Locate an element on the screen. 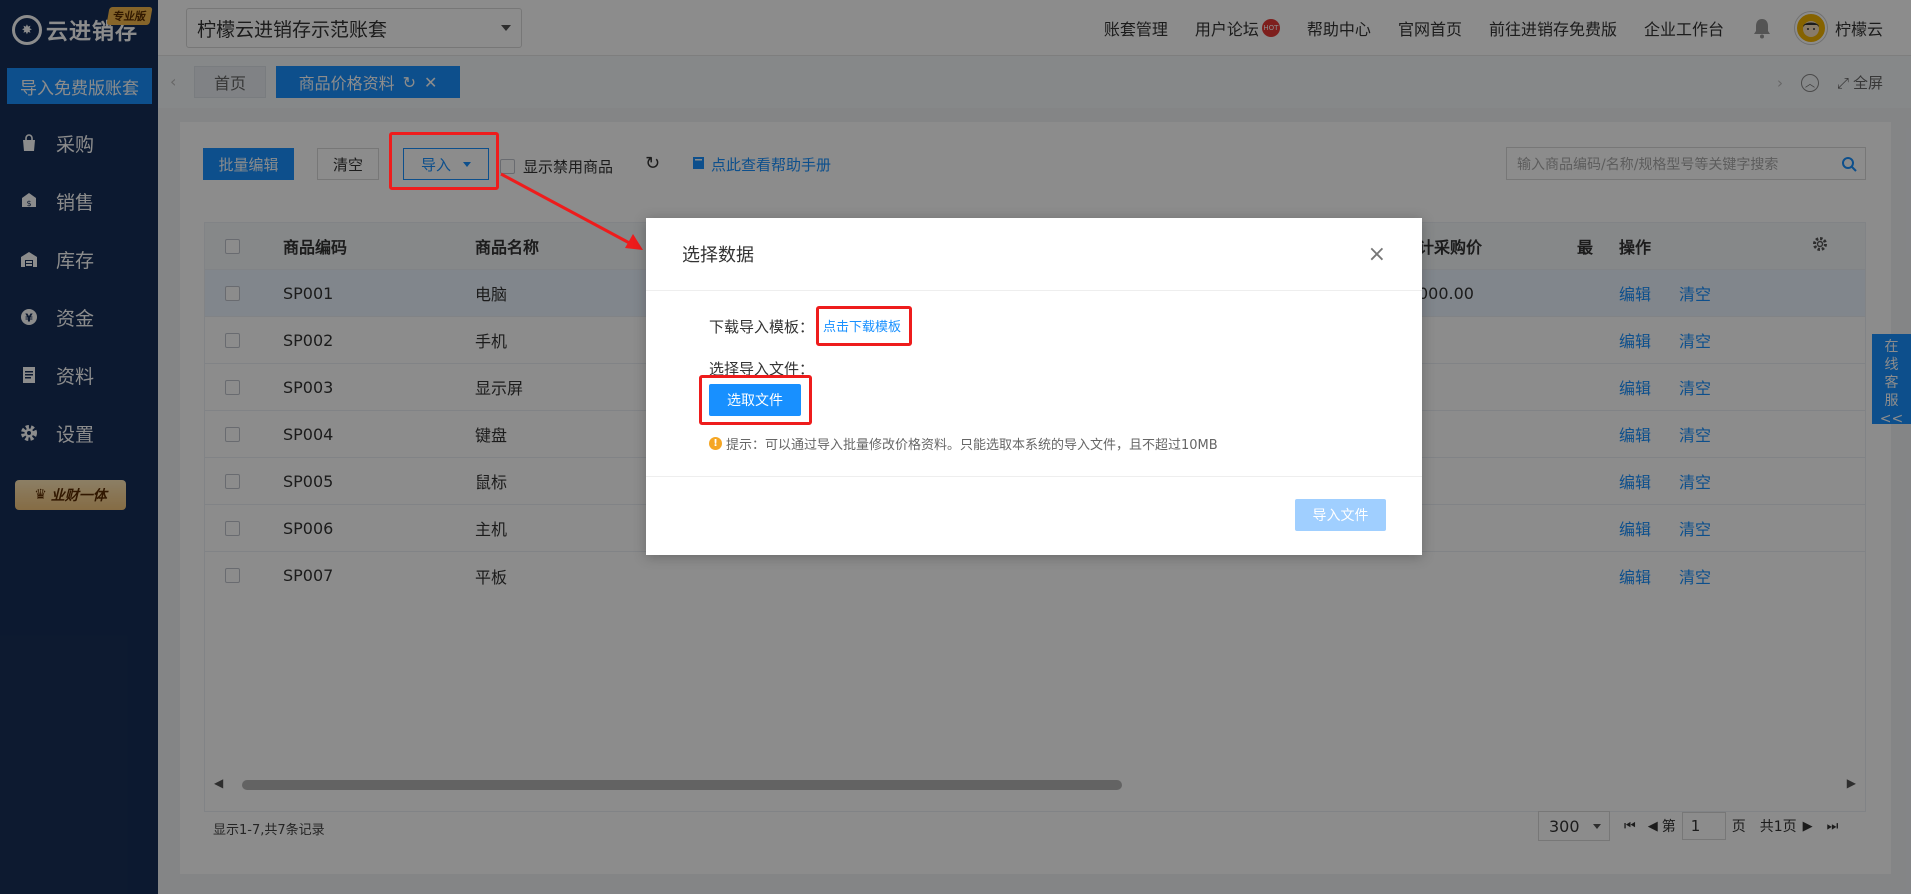 The image size is (1911, 894). hint-text: 提示：可以通过导入批量修改价格资料。只能选取本系统的导入文件，且不超过10MB is located at coordinates (972, 445).